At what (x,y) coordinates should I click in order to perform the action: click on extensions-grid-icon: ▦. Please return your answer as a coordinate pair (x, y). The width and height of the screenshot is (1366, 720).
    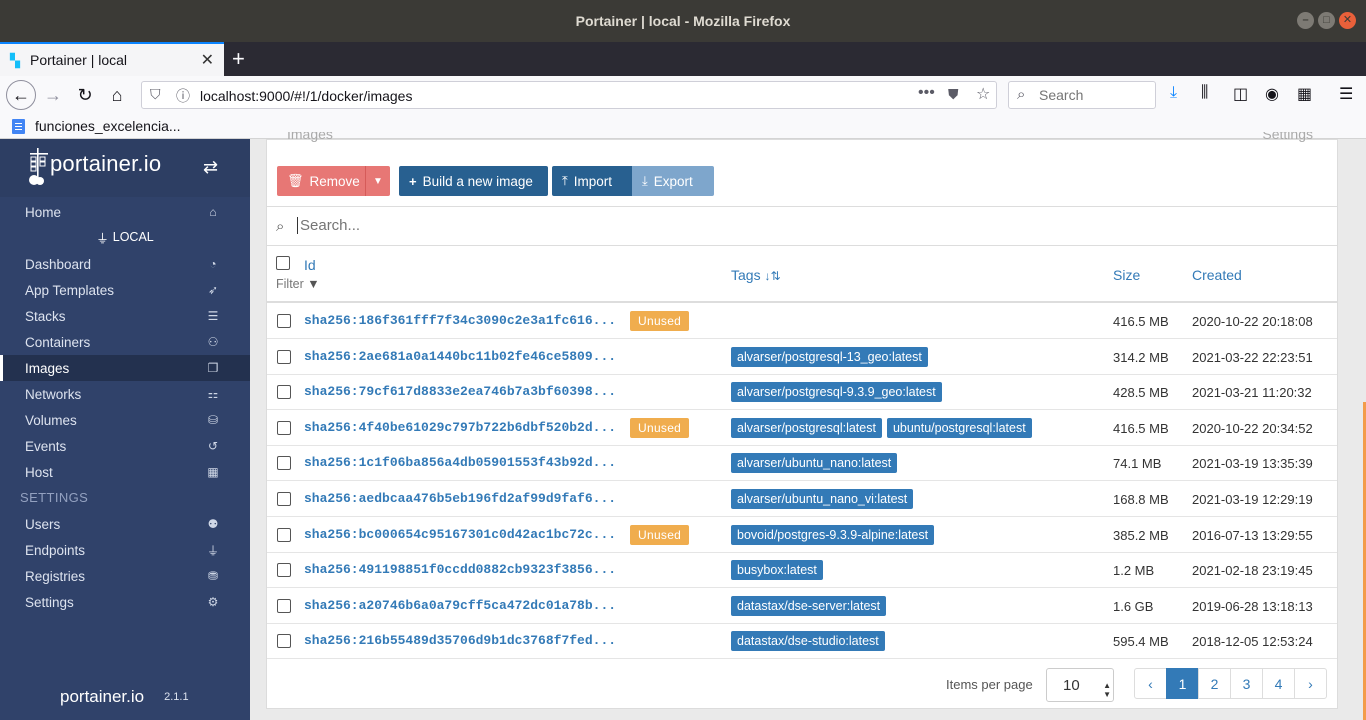
    Looking at the image, I should click on (1304, 94).